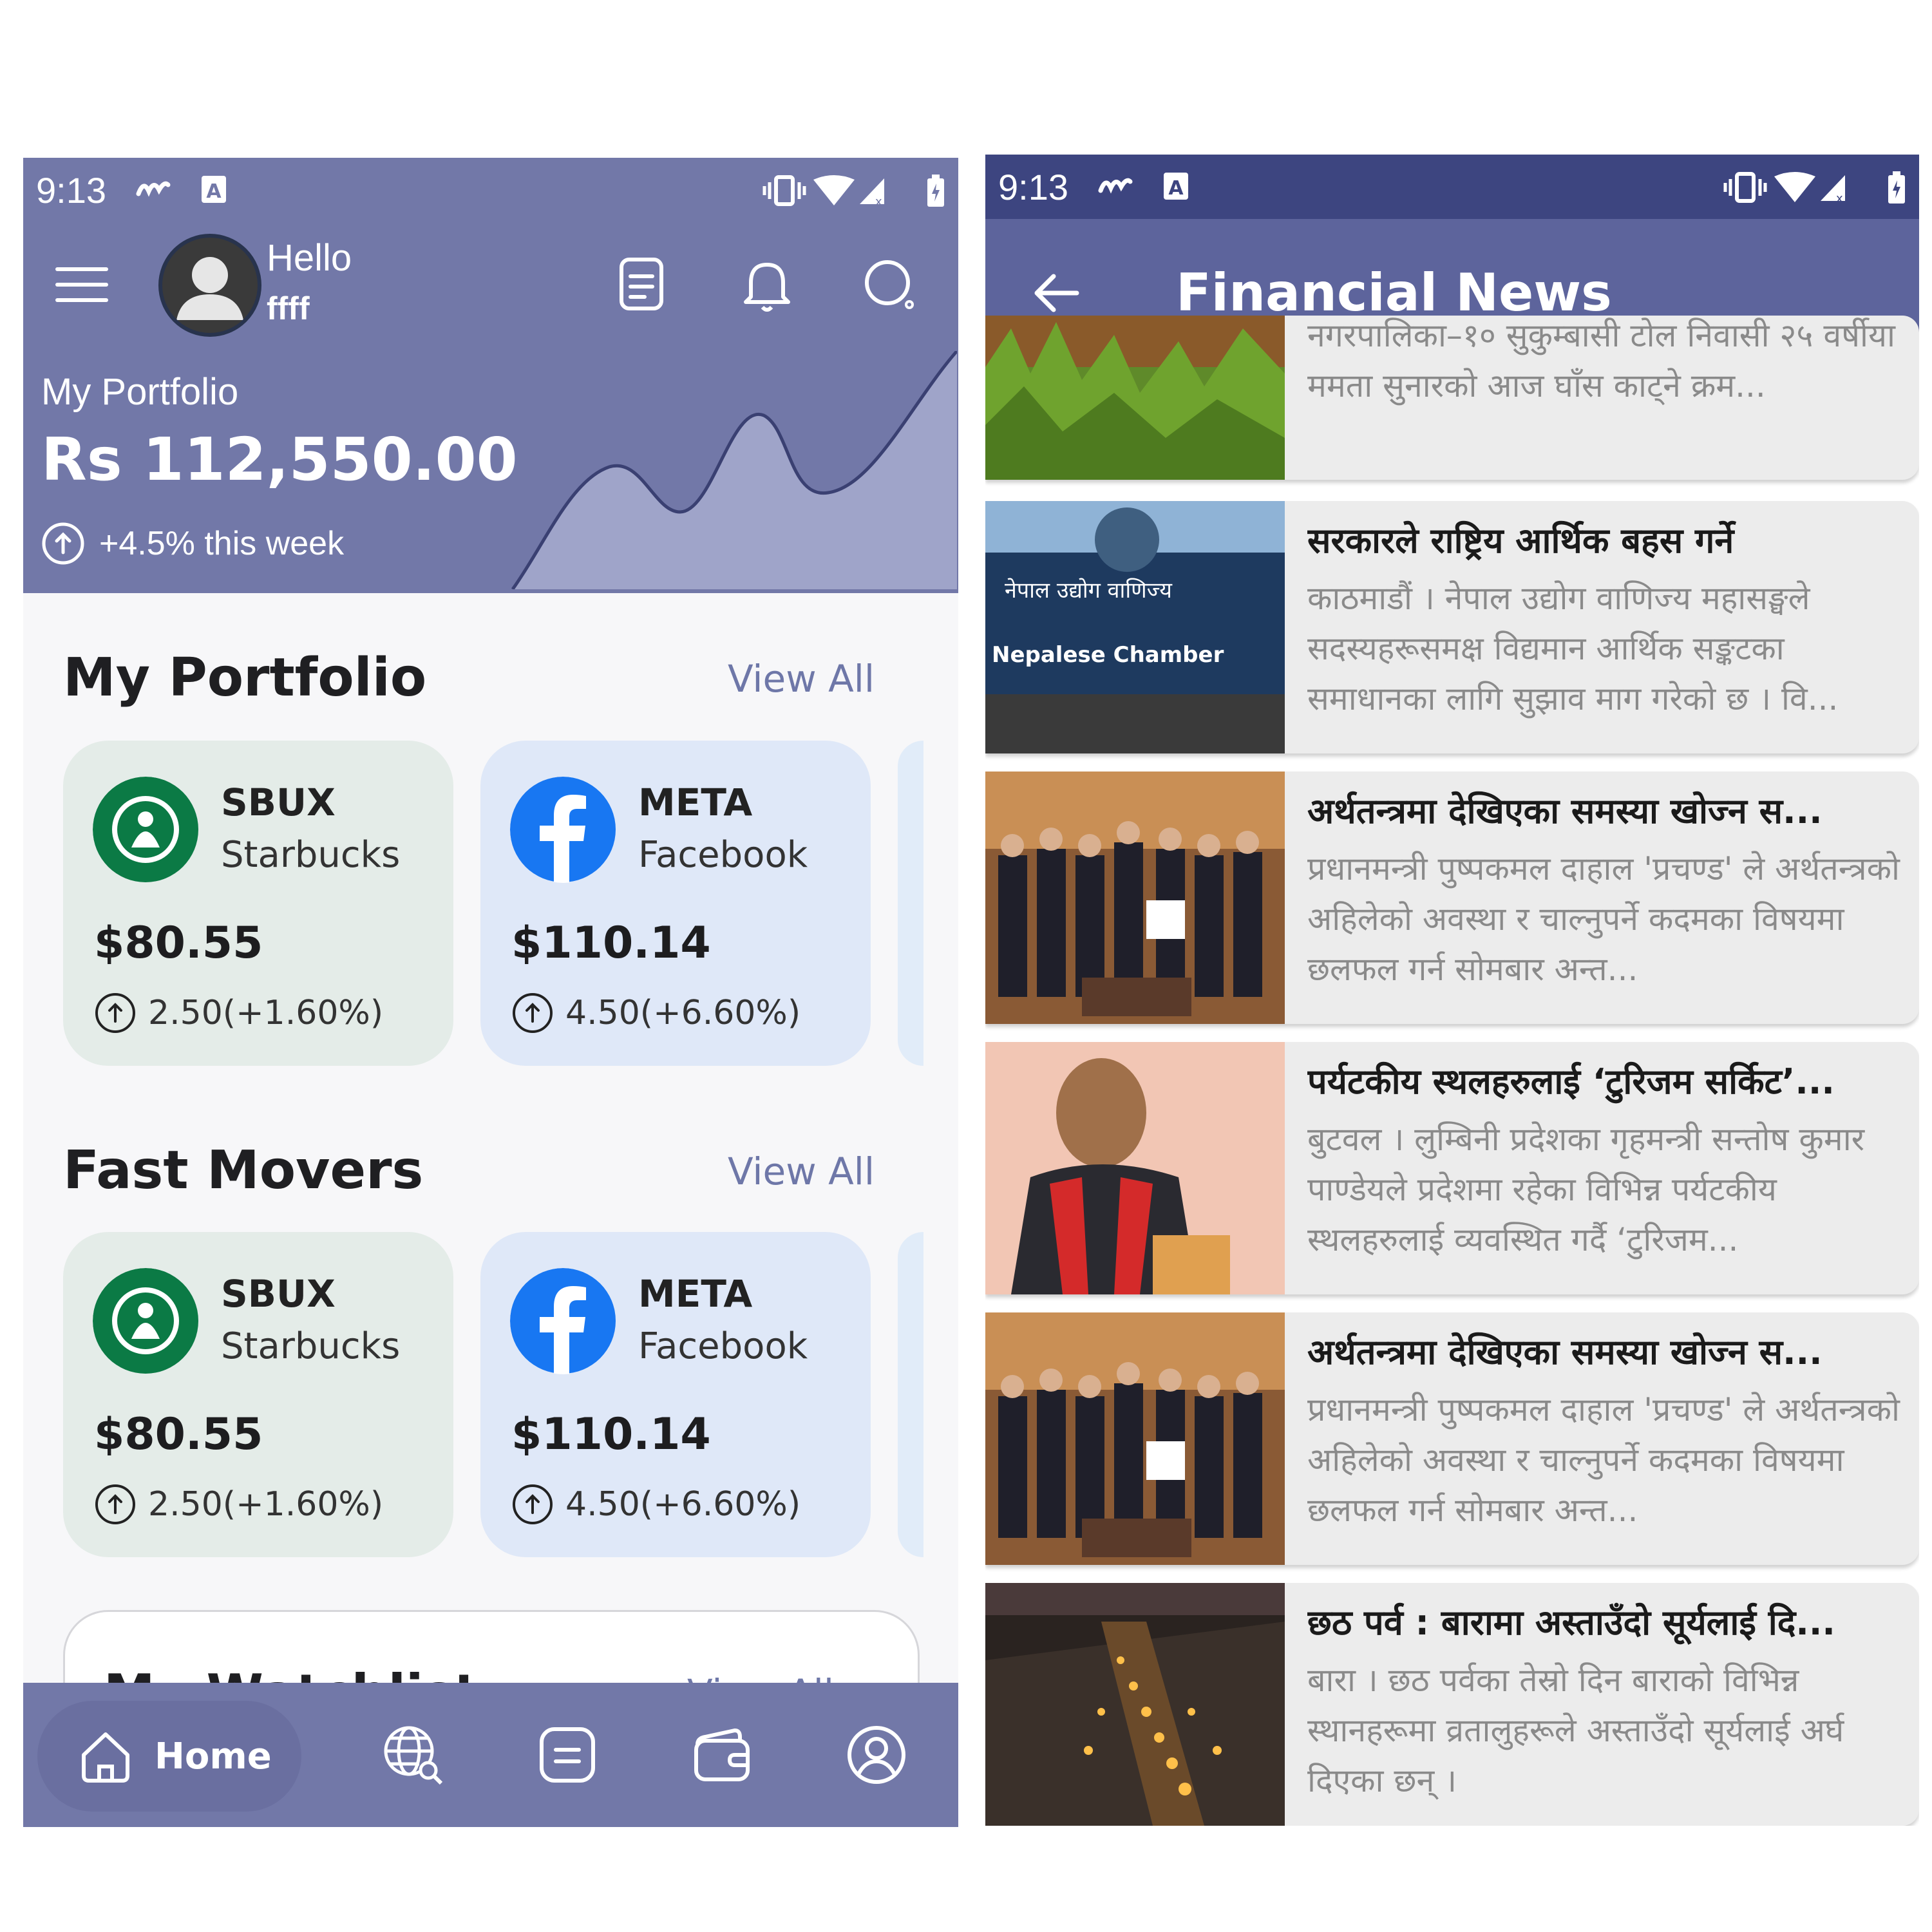  Describe the element at coordinates (1521, 540) in the screenshot. I see `news-title: सरकारले राष्ट्रिय आर्थिक बहस गर्ने` at that location.